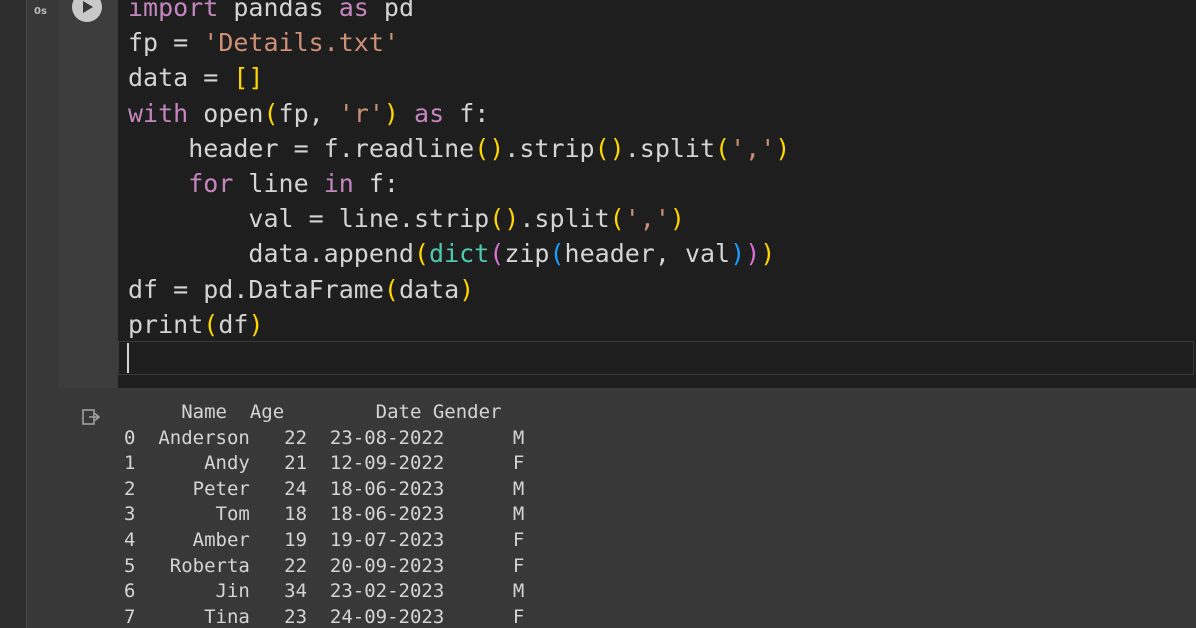  Describe the element at coordinates (26, 314) in the screenshot. I see `left-divider` at that location.